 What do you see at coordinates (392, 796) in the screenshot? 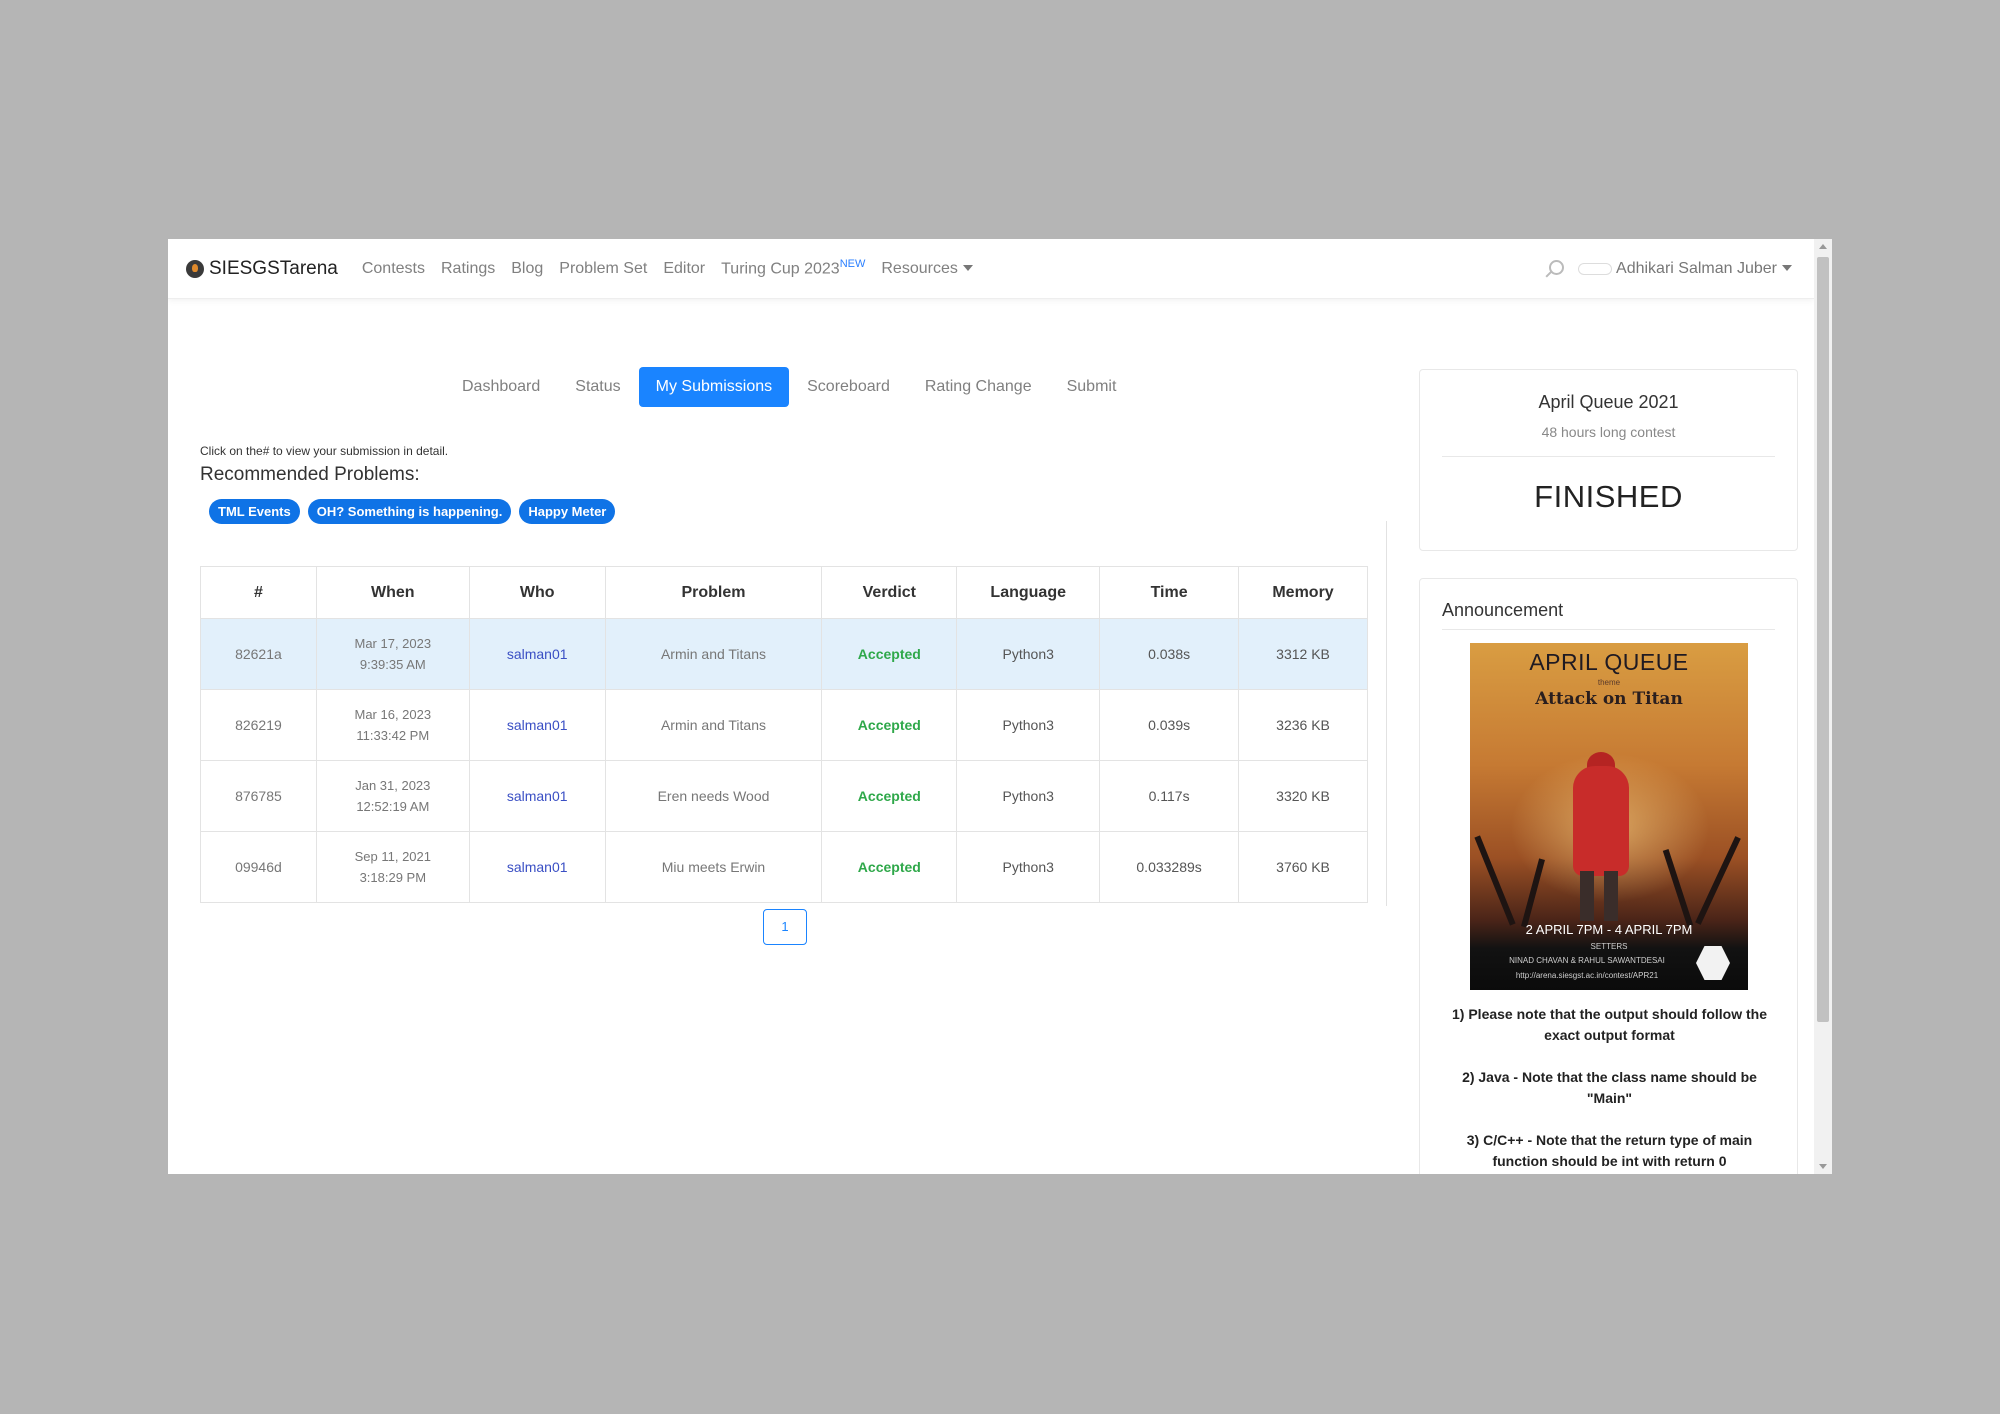
I see `submission-when: Jan 31, 2023 12:52:19 AM` at bounding box center [392, 796].